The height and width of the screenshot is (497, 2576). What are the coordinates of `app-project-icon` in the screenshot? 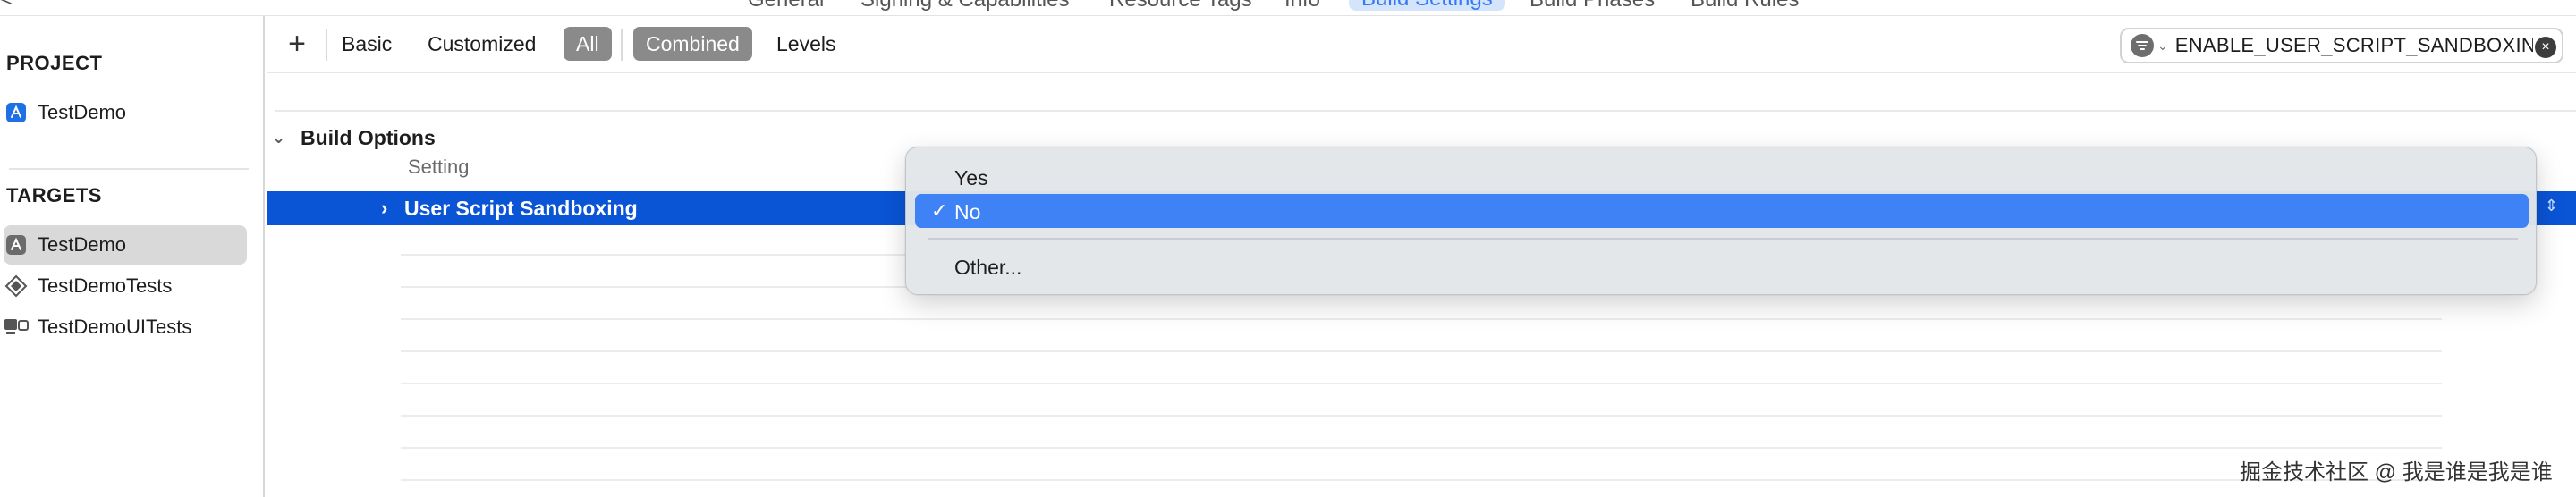 It's located at (16, 112).